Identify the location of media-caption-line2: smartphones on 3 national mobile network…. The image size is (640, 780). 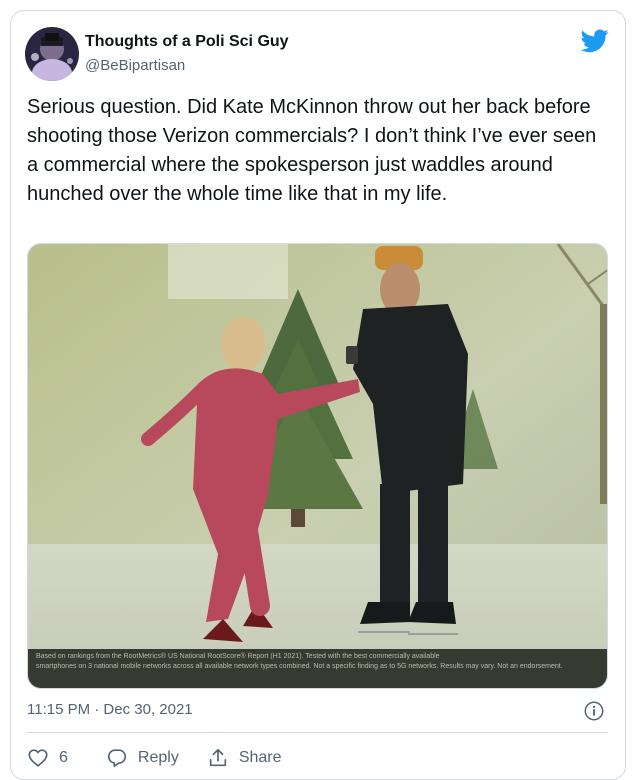
(299, 666).